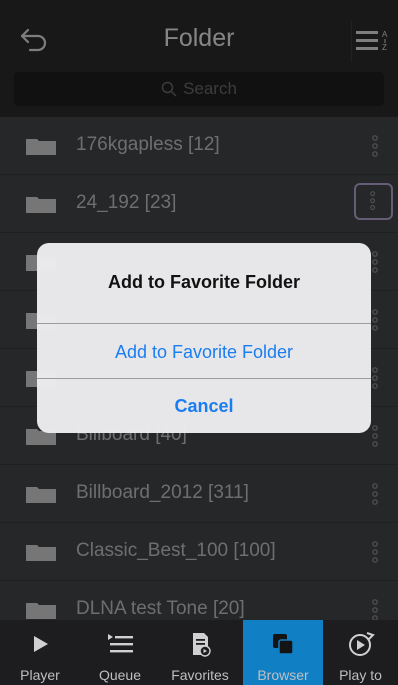 This screenshot has height=685, width=398. I want to click on tab-play-to: Play to, so click(360, 652).